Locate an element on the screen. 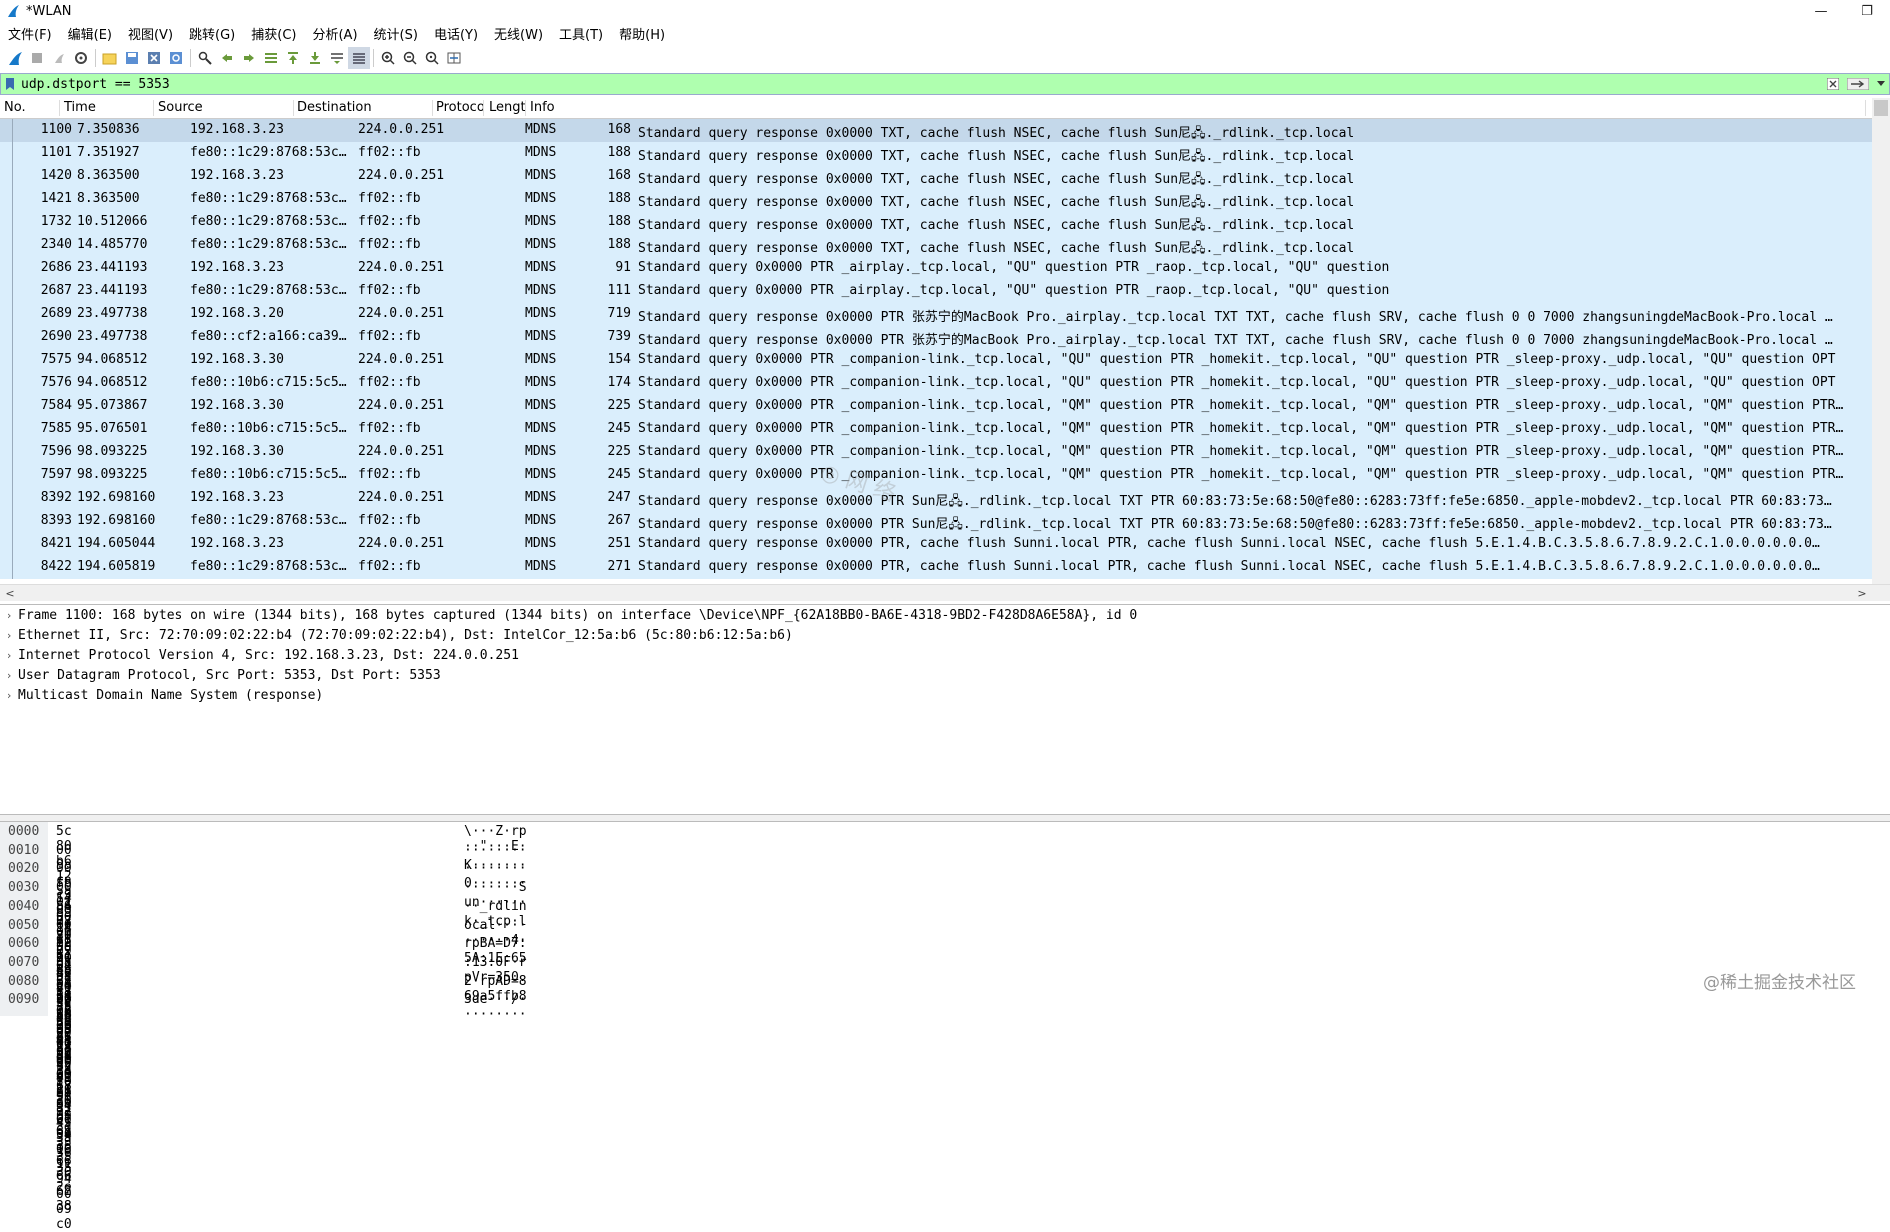  hex-off: 0040 is located at coordinates (23, 906).